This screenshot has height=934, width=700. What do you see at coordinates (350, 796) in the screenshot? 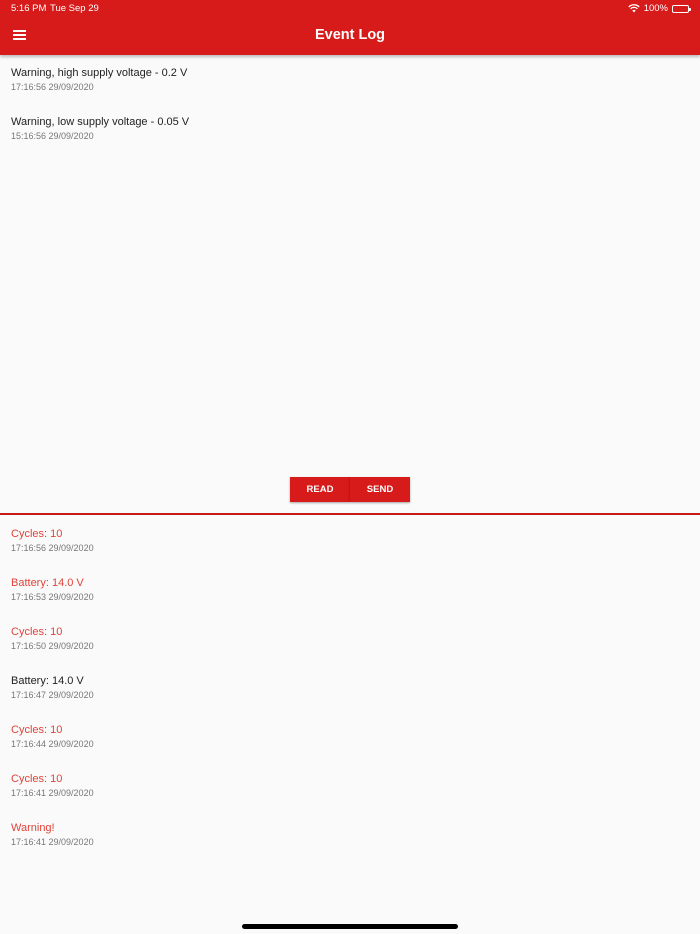
I see `list-item: Cycles: 10 17:16:41 29/09/2020` at bounding box center [350, 796].